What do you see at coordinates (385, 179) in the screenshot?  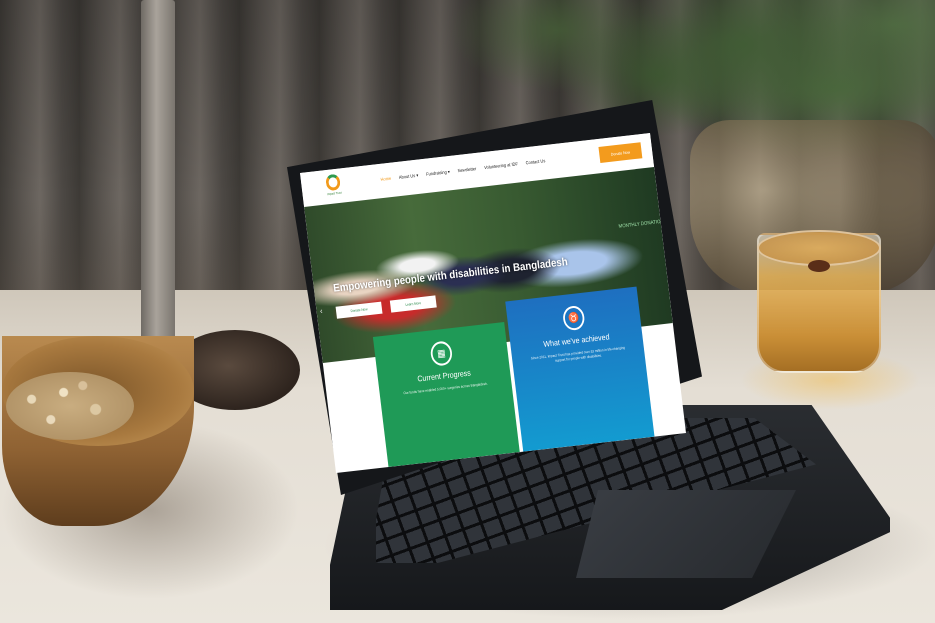 I see `nav-item-home: Home` at bounding box center [385, 179].